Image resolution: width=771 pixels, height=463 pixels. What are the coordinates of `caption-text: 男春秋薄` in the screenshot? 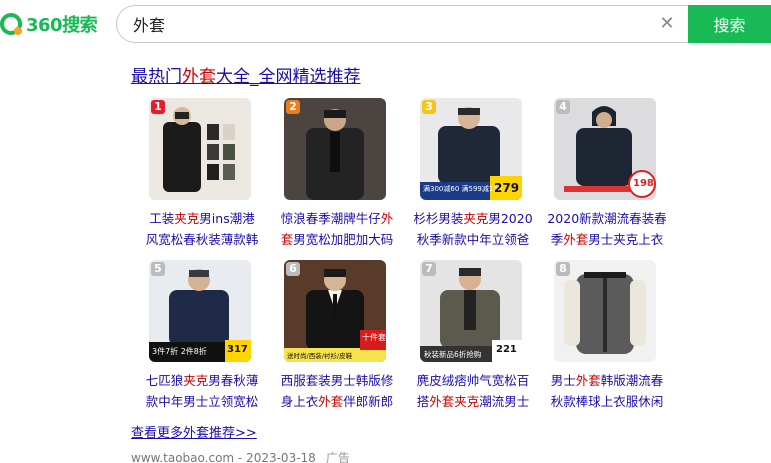 It's located at (233, 380).